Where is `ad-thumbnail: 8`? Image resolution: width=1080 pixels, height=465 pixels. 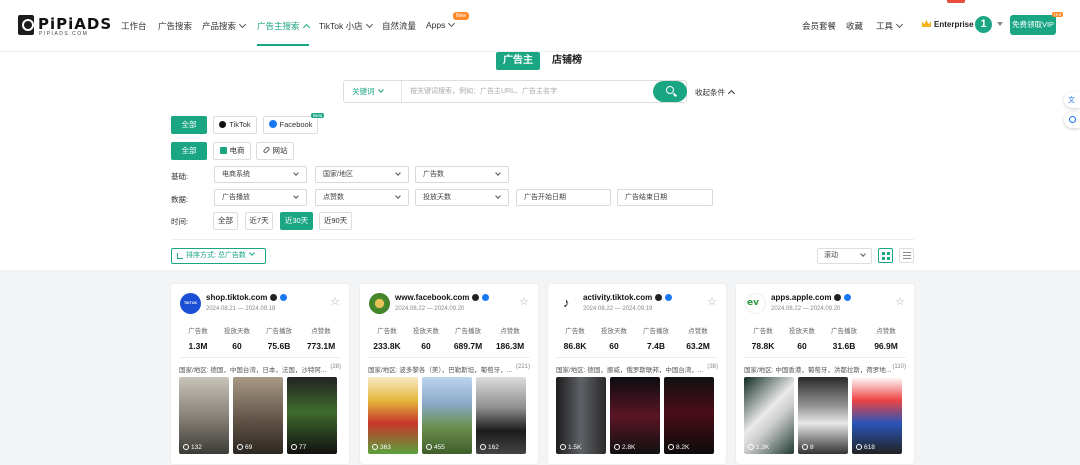
ad-thumbnail: 8 is located at coordinates (823, 415).